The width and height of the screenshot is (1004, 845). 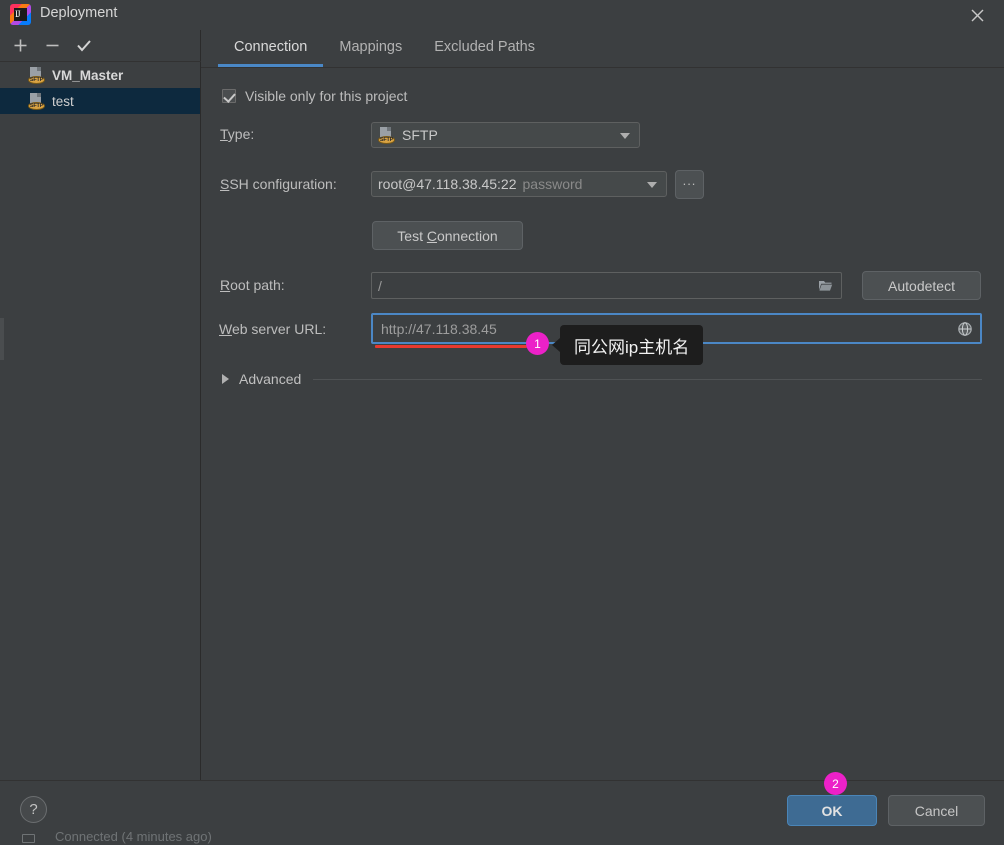 I want to click on remove-server-button, so click(x=52, y=46).